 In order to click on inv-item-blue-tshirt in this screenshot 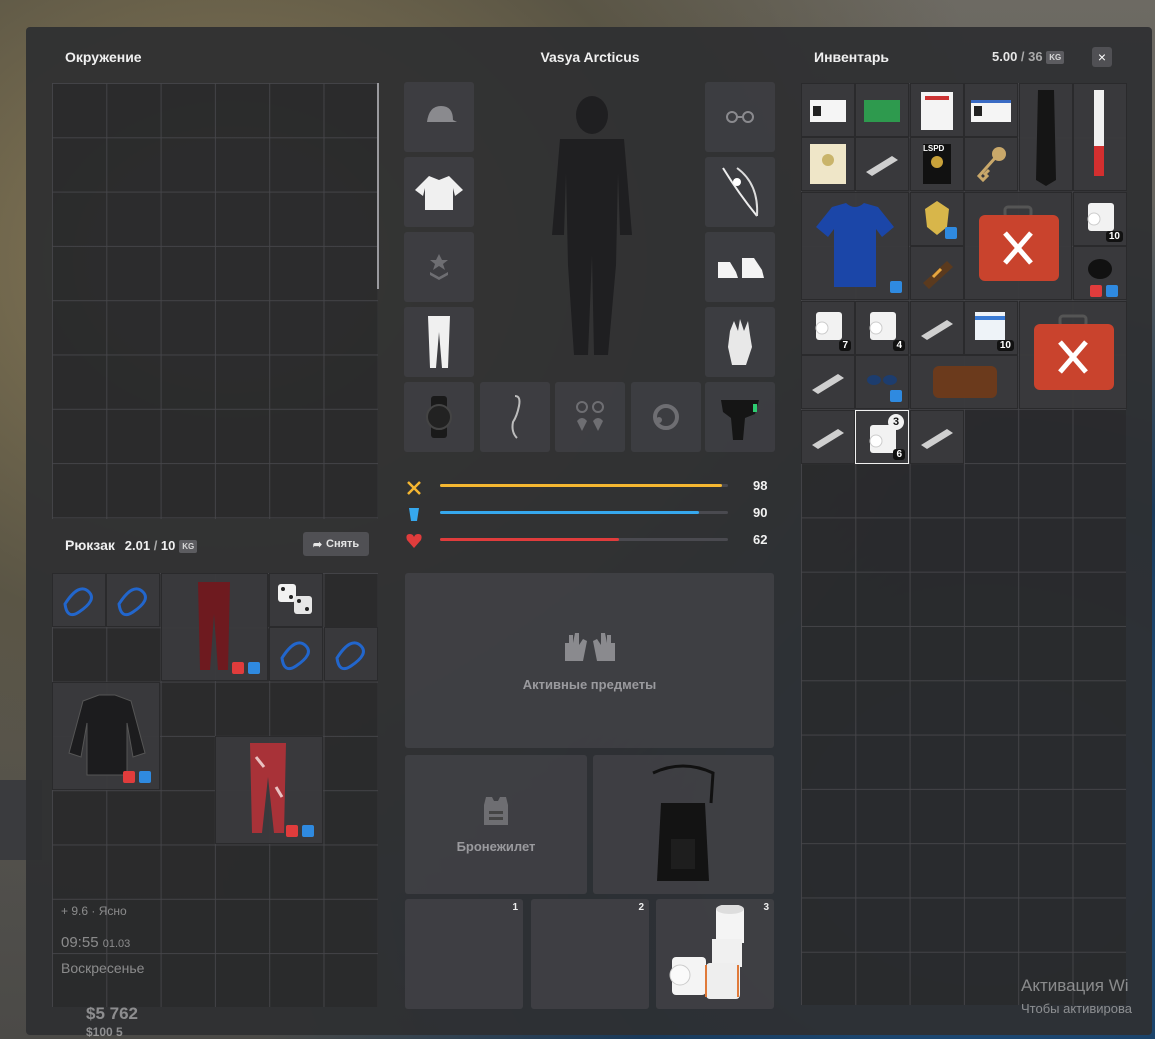, I will do `click(855, 246)`.